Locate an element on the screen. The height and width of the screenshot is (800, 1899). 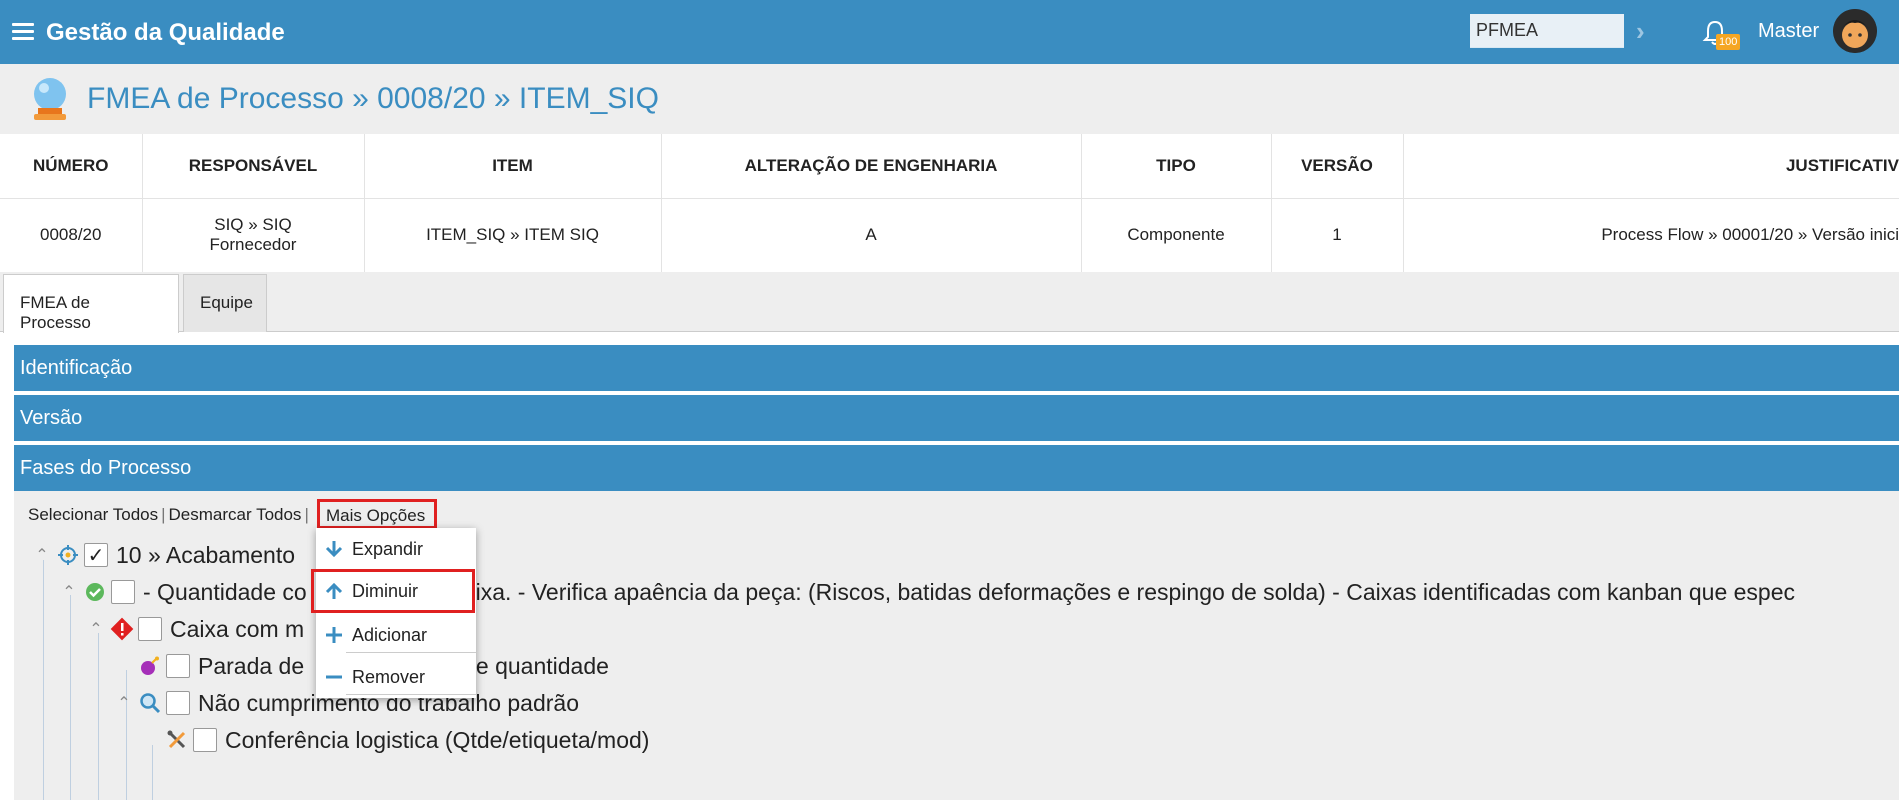
page-title: FMEA de Processo » 0008/20 » ITEM_SIQ is located at coordinates (373, 98).